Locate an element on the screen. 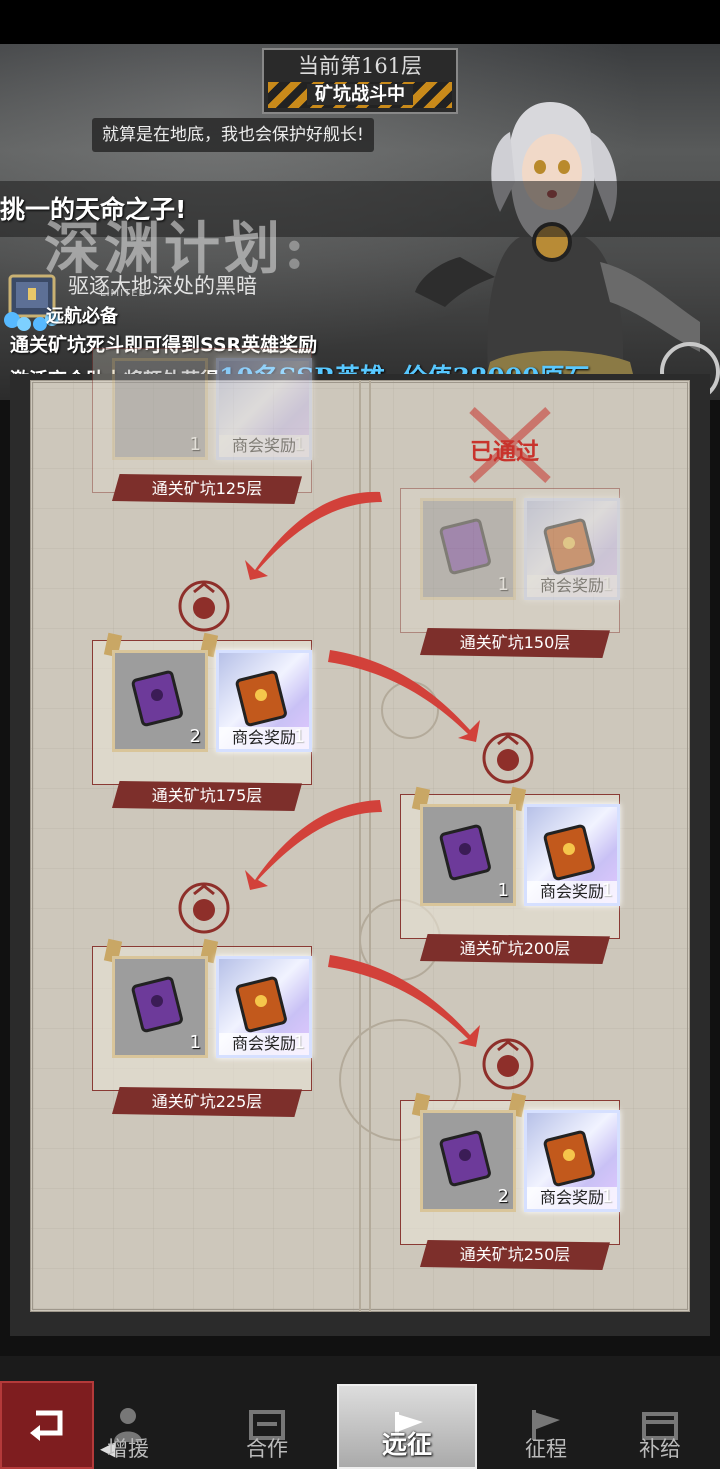  reward-node-200: 1 1 商会奖励 is located at coordinates (510, 870).